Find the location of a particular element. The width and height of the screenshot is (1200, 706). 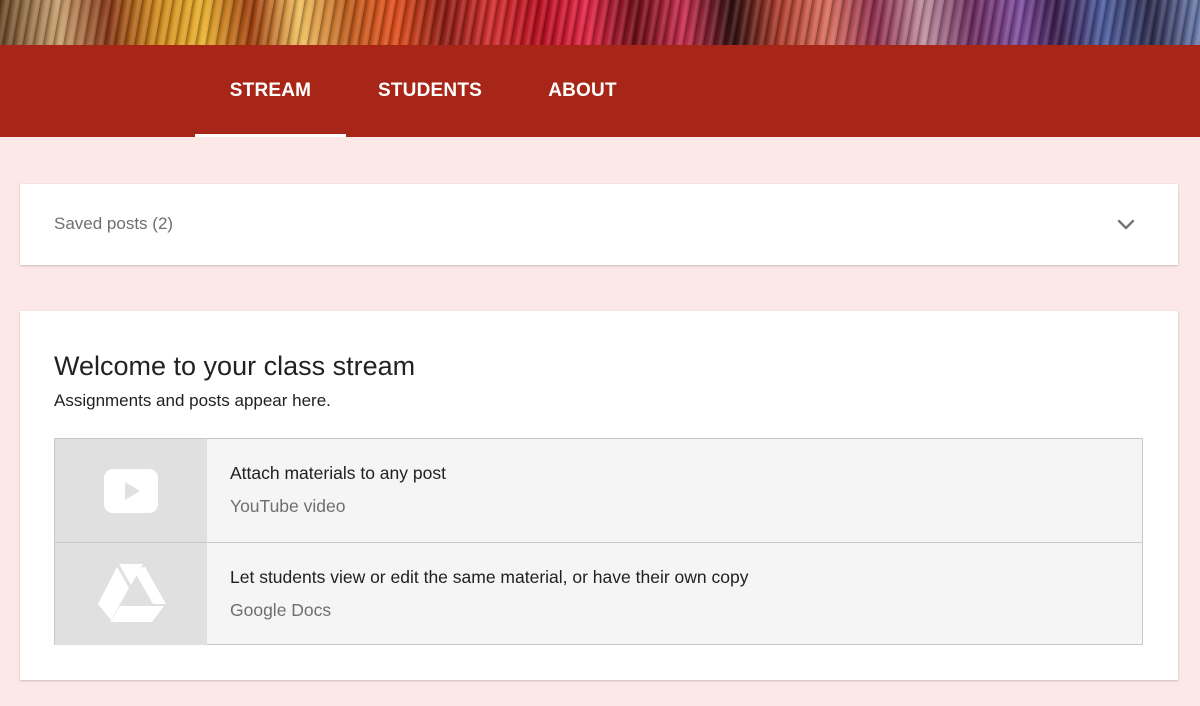

saved-posts-card: Saved posts (2) is located at coordinates (599, 224).